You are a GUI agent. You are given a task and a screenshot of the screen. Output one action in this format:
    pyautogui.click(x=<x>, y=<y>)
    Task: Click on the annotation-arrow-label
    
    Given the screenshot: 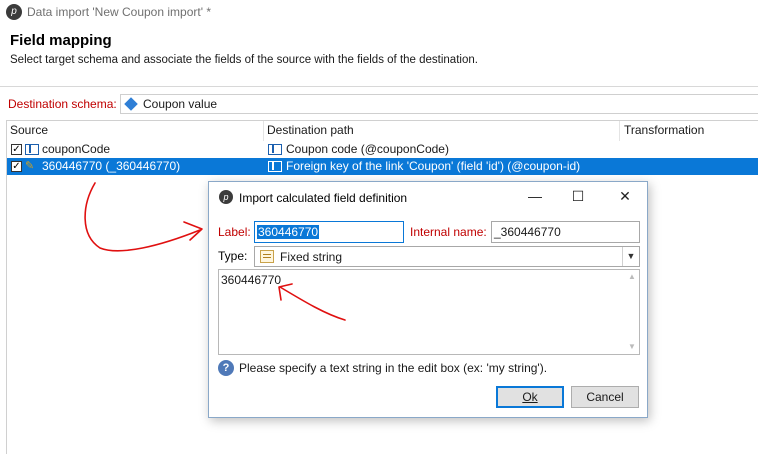 What is the action you would take?
    pyautogui.click(x=142, y=217)
    